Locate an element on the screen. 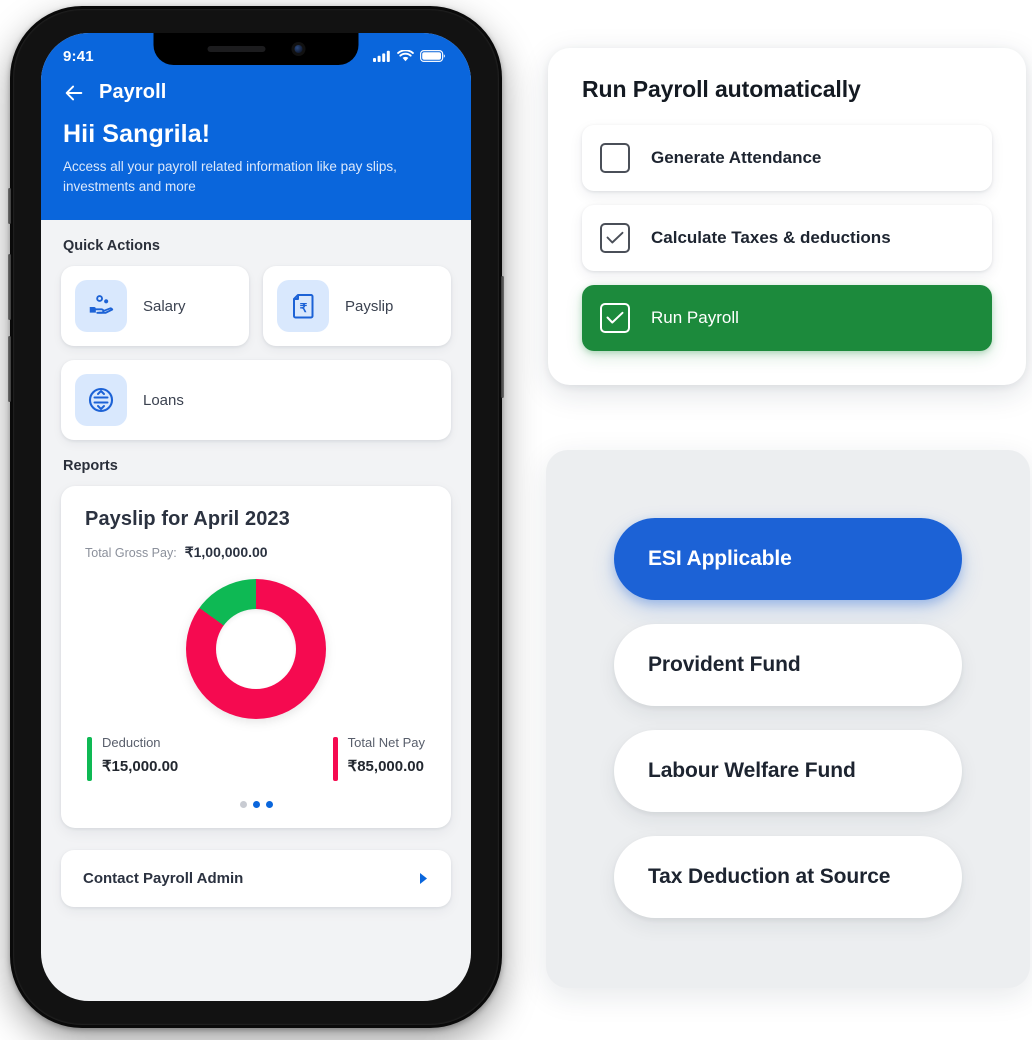  option-pill-esi-applicable: ESI Applicable is located at coordinates (788, 559).